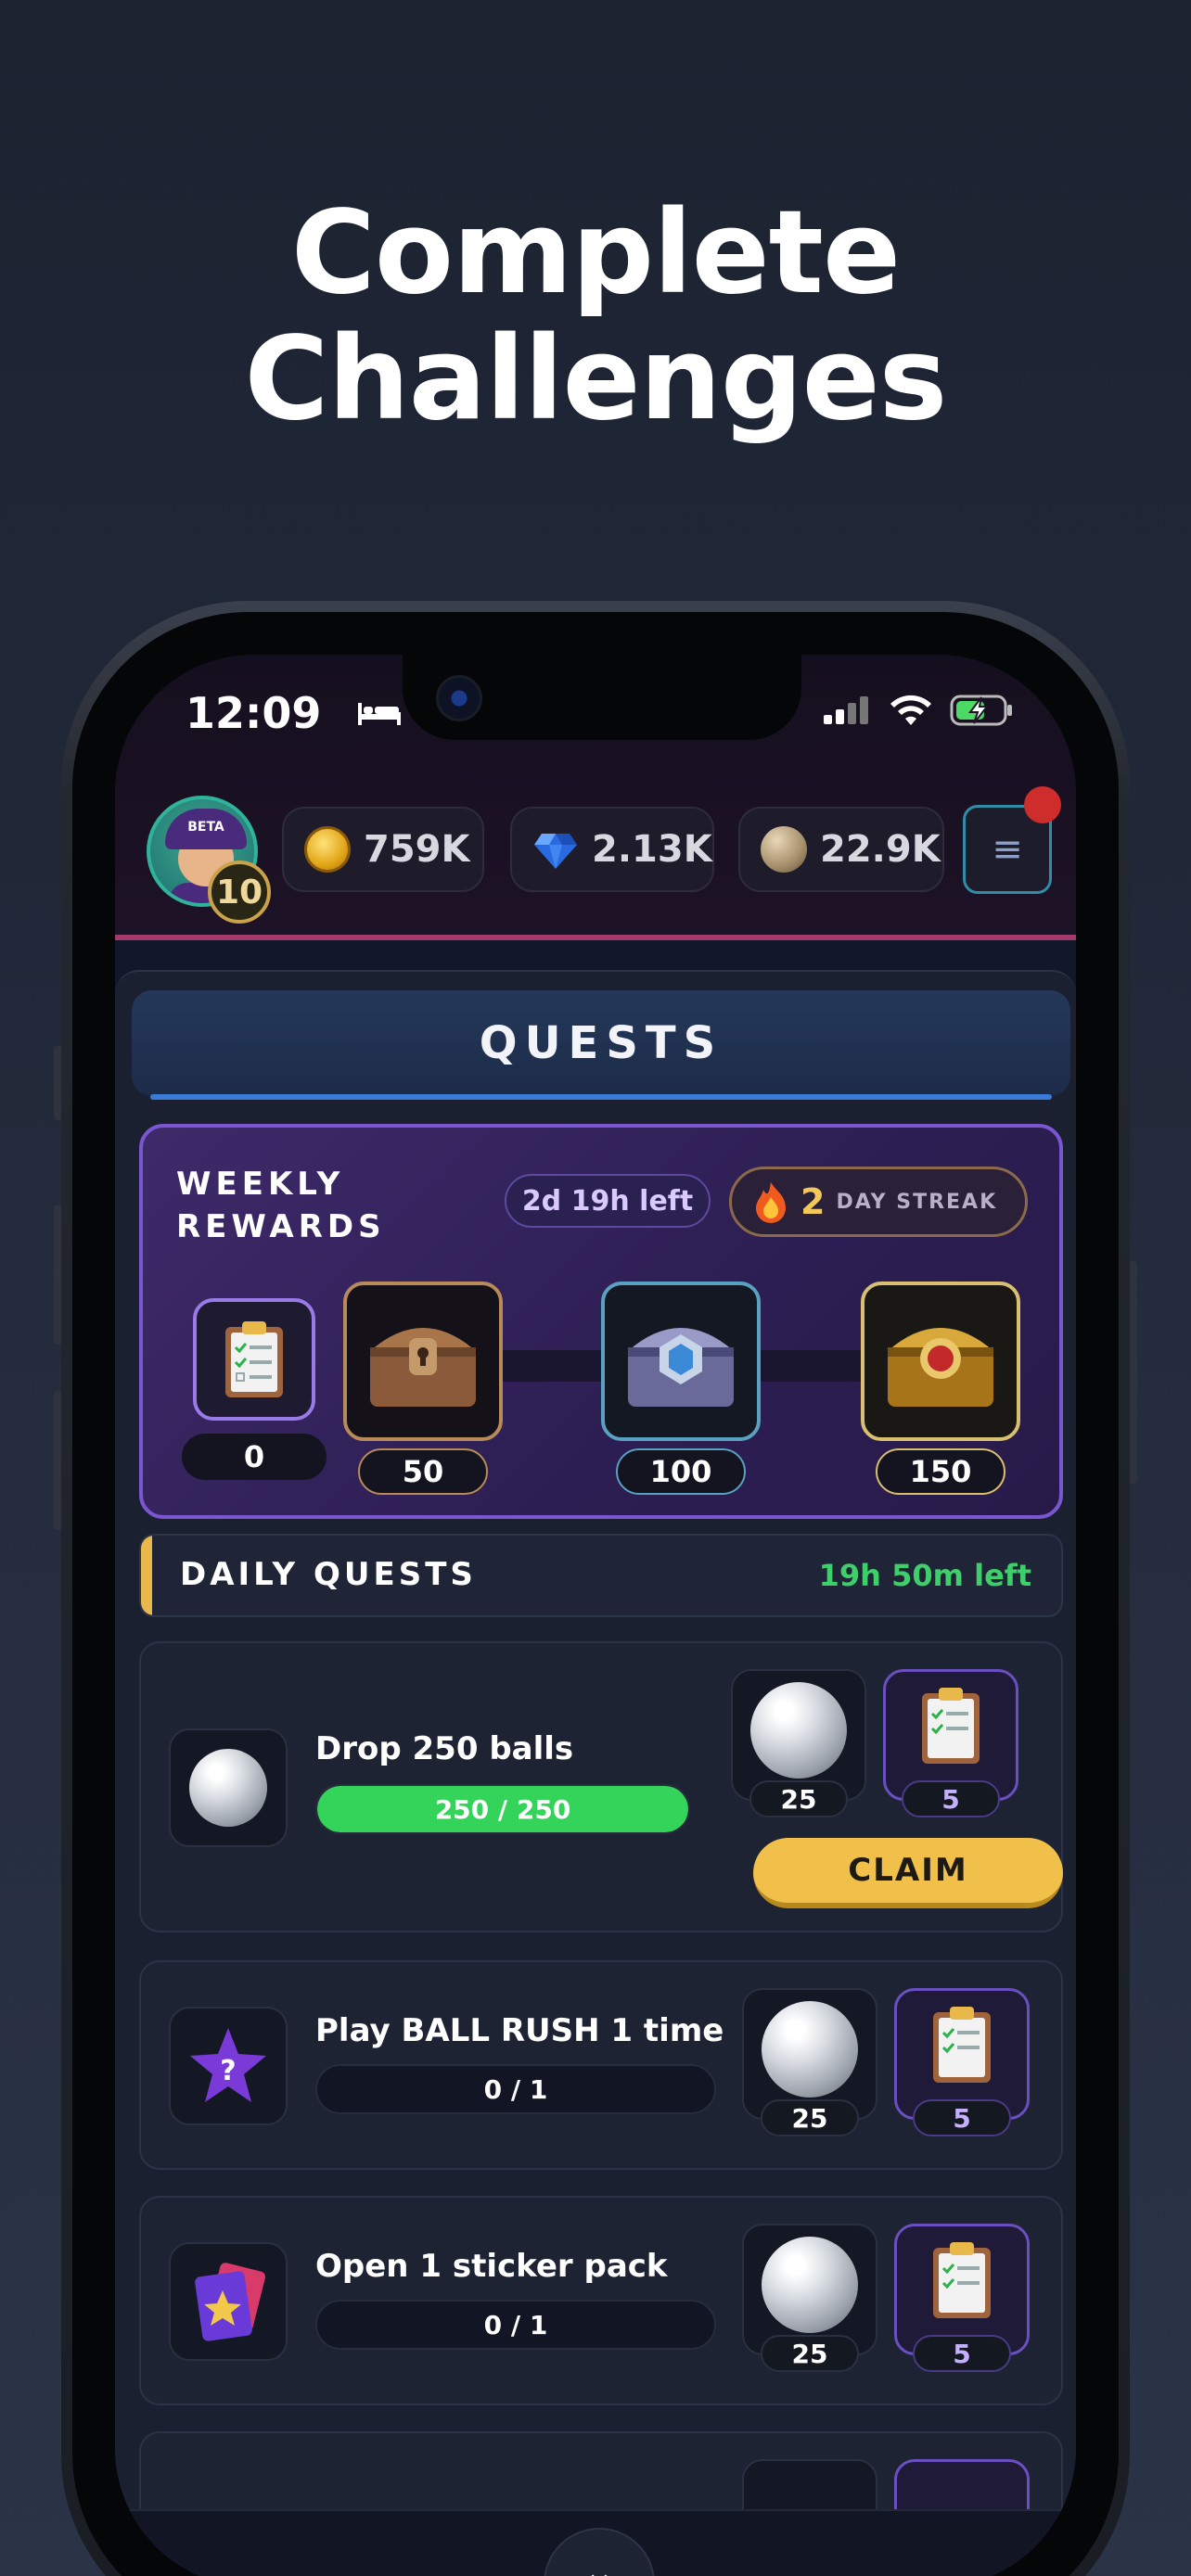 This screenshot has width=1191, height=2576. Describe the element at coordinates (423, 1471) in the screenshot. I see `milestone-50: 50` at that location.